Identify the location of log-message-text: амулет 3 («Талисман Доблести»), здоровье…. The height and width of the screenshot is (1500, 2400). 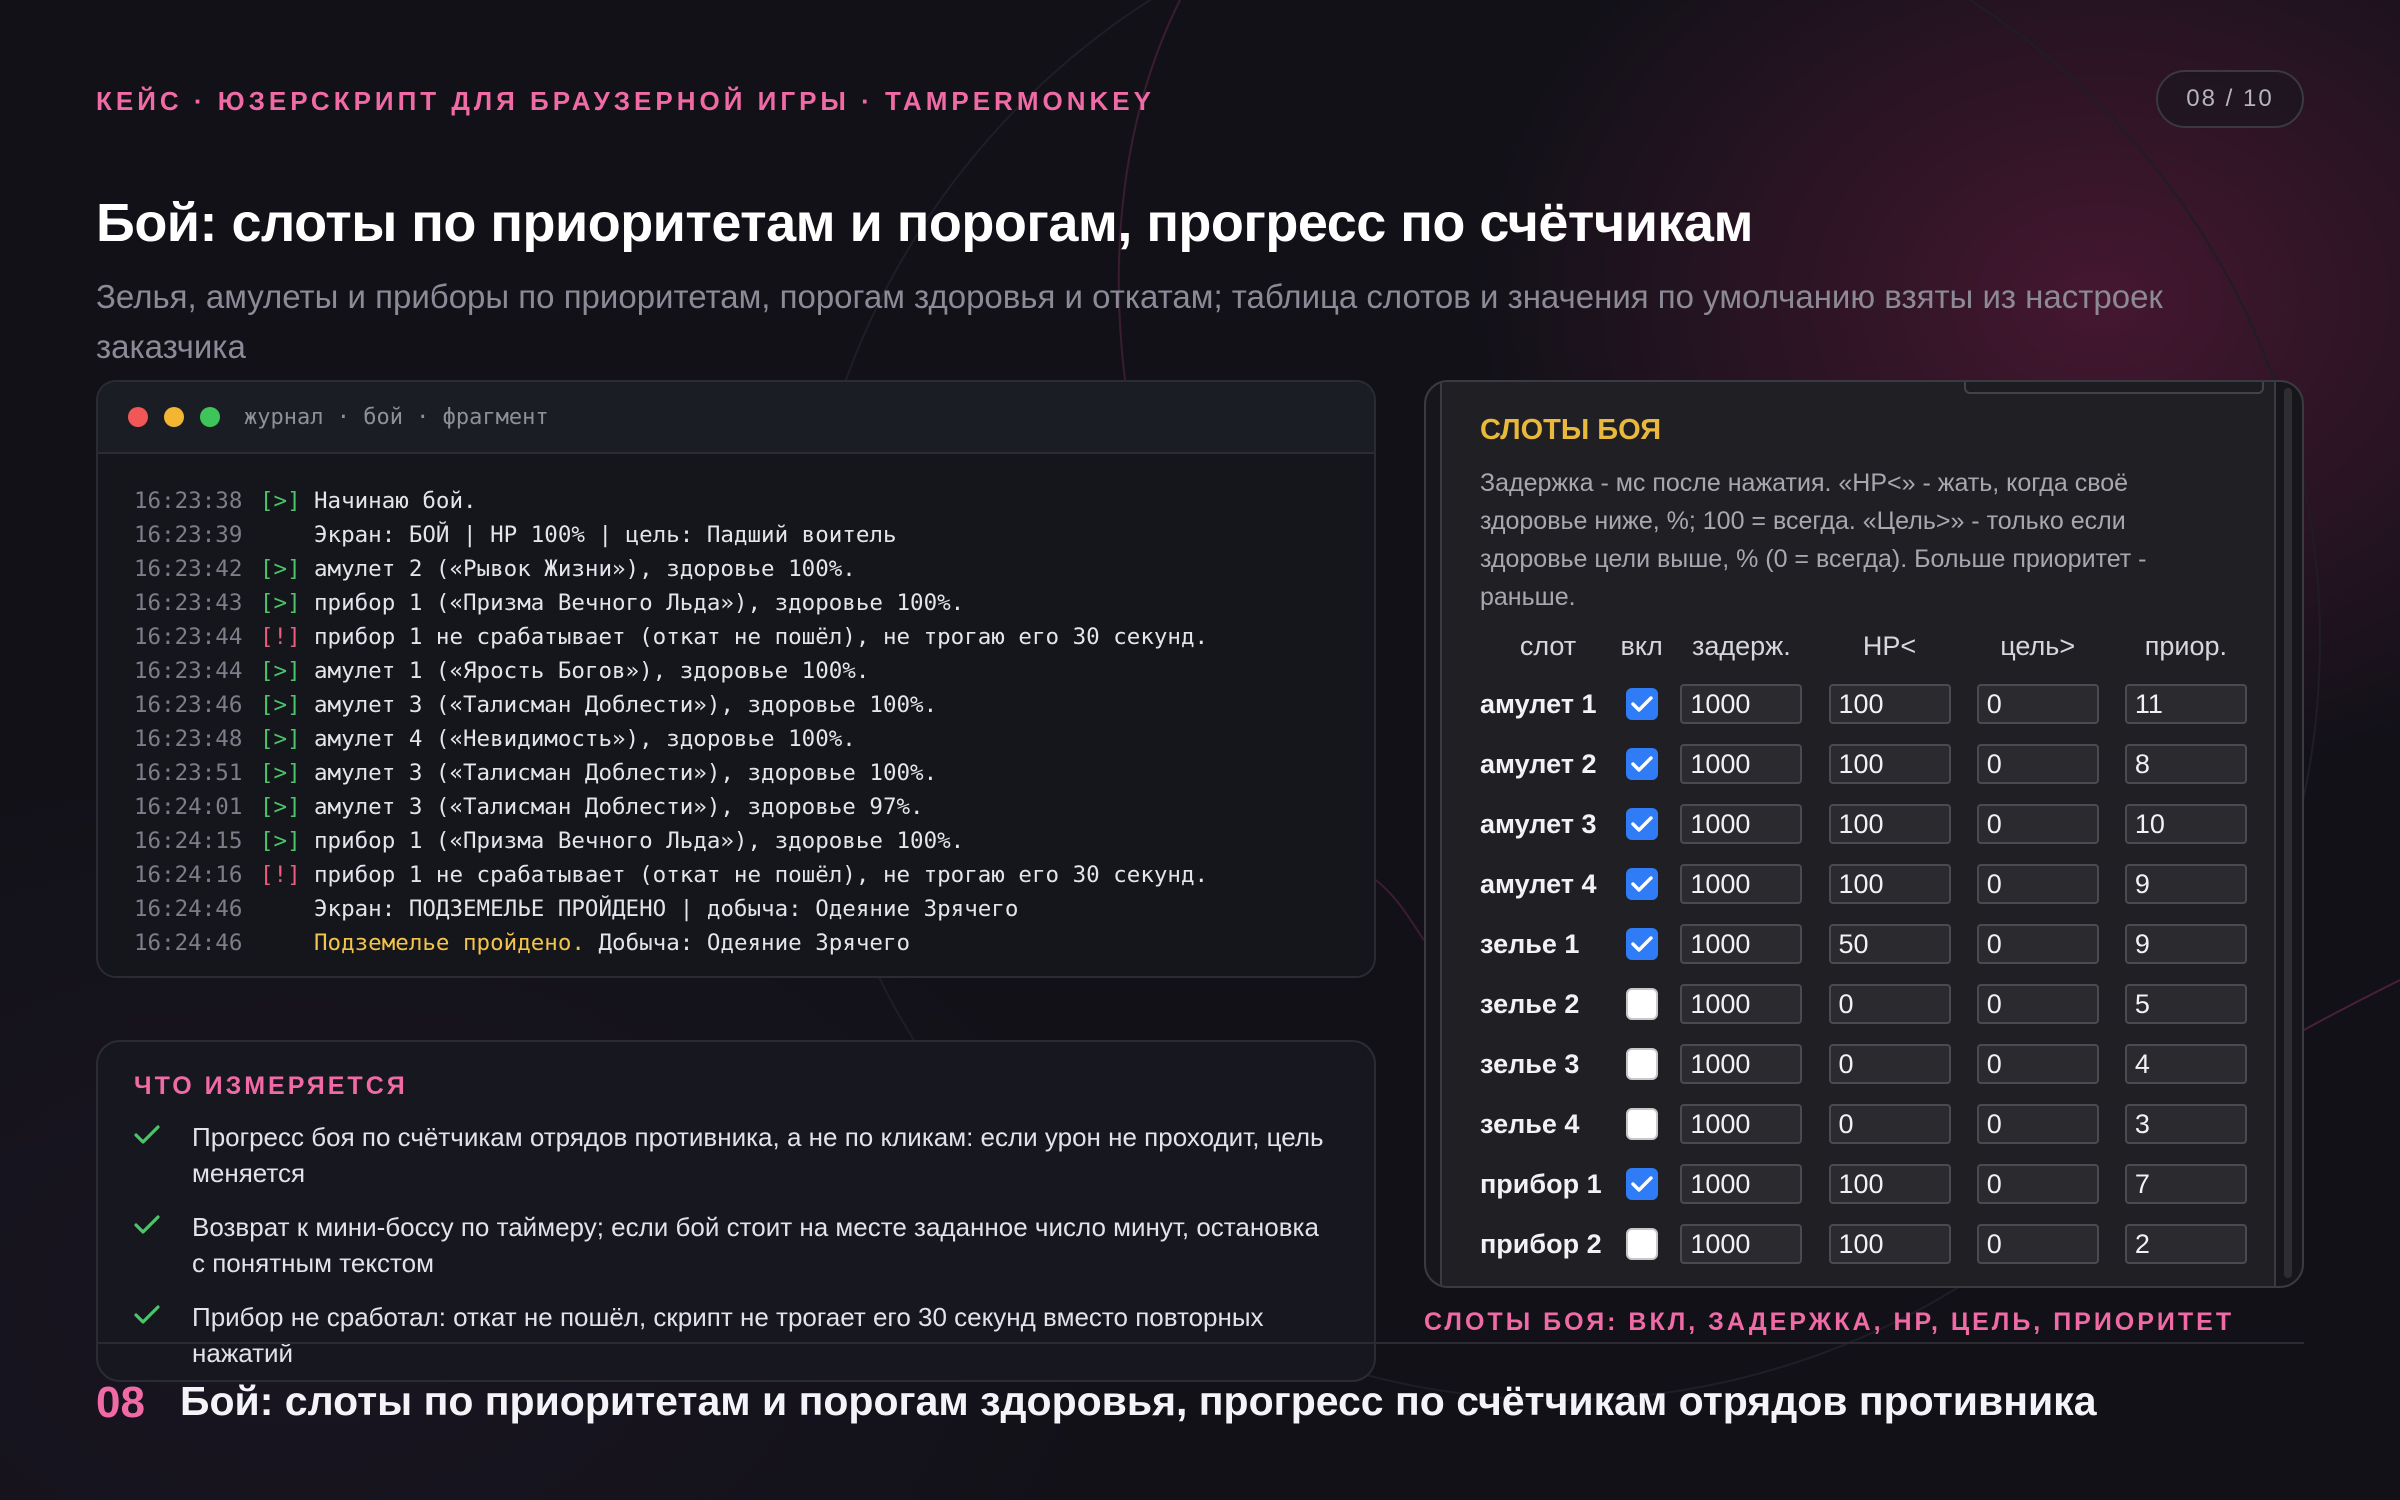
(626, 705).